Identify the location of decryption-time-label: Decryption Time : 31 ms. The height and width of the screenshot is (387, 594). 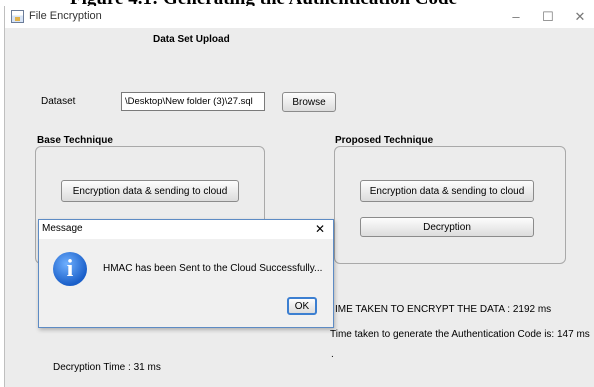
(107, 367).